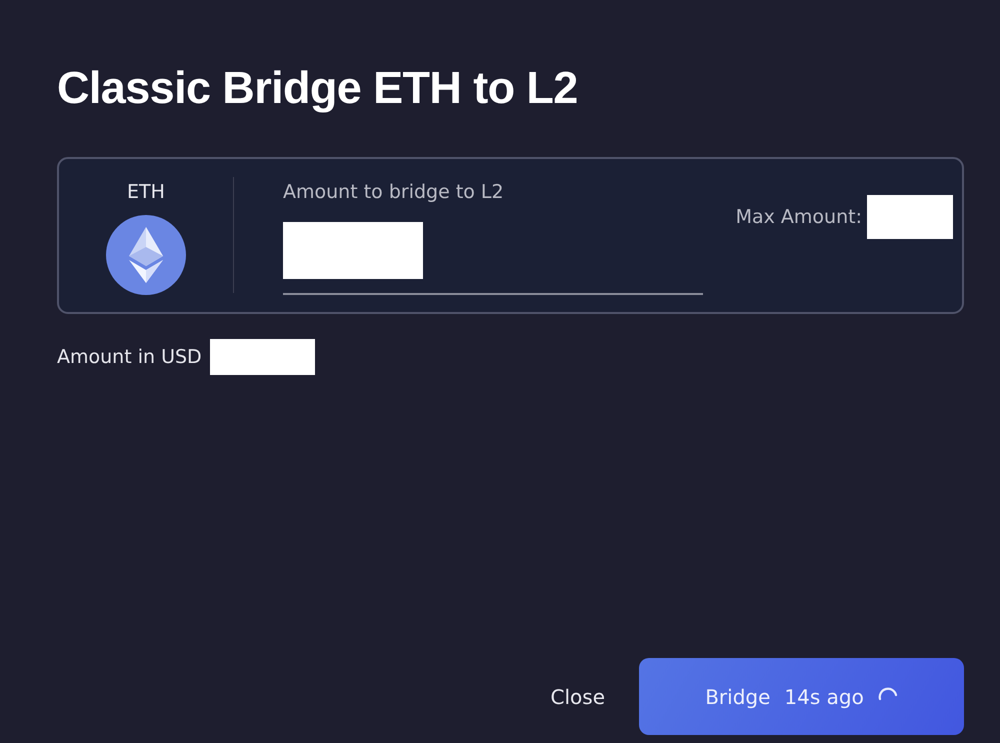 Image resolution: width=1000 pixels, height=743 pixels. I want to click on usd-amount-label: Amount in USD, so click(129, 357).